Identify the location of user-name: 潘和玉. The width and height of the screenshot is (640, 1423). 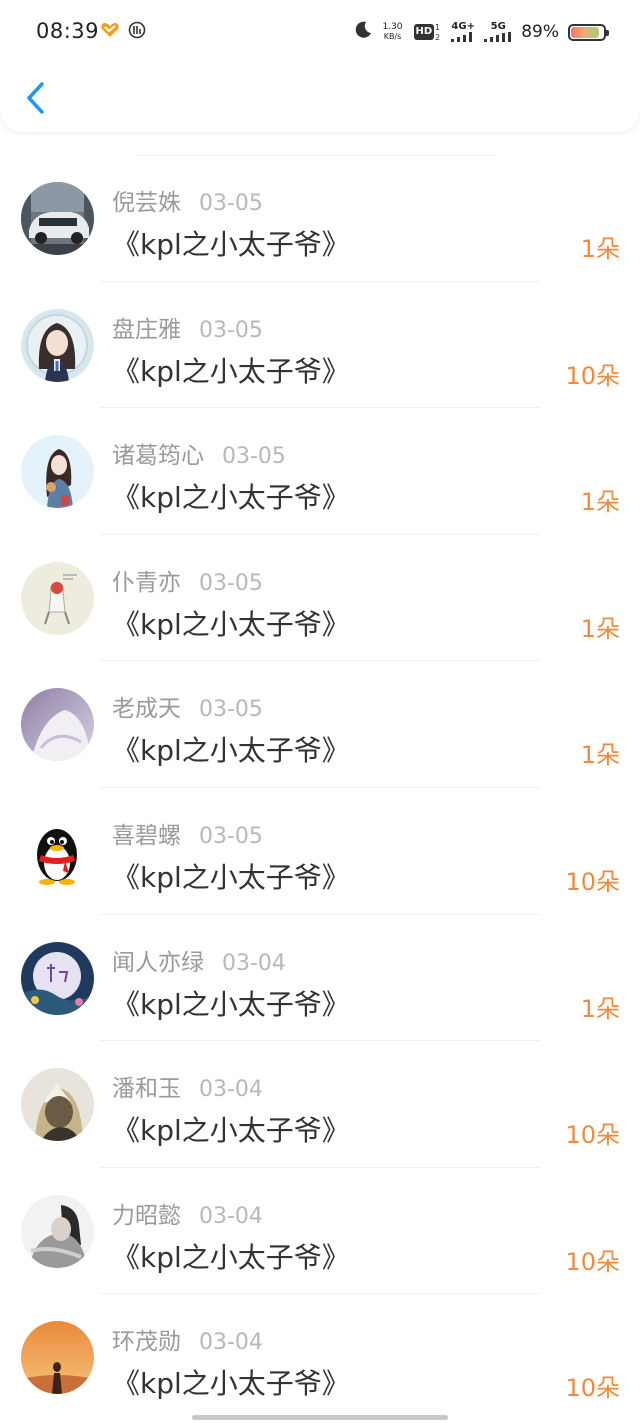
(146, 1086).